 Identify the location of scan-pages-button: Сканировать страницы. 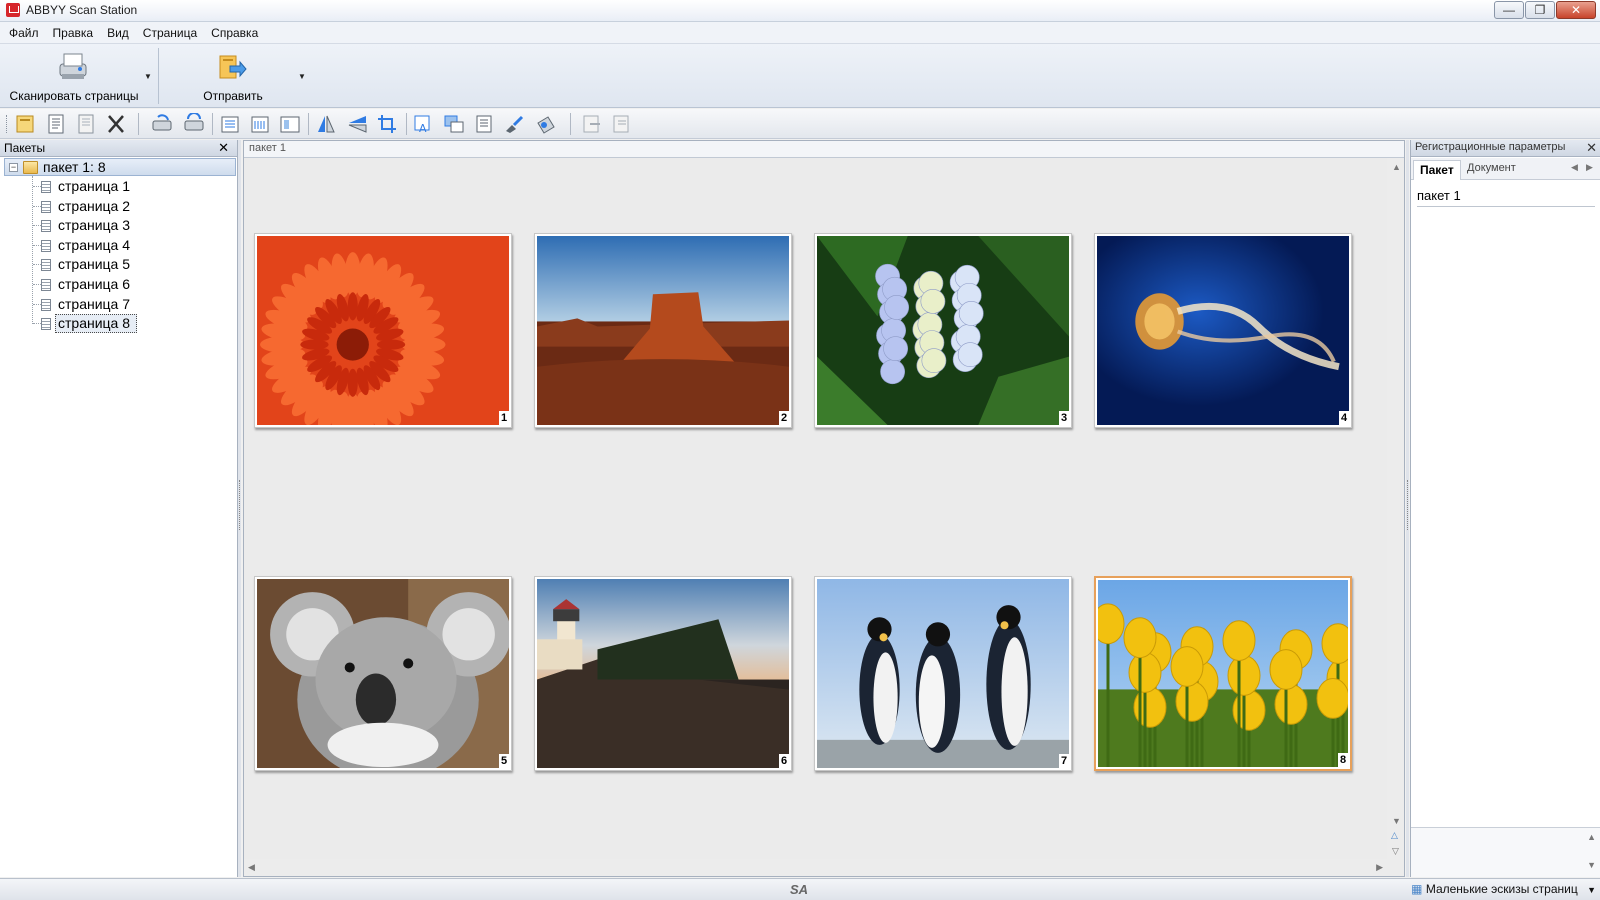
(74, 75).